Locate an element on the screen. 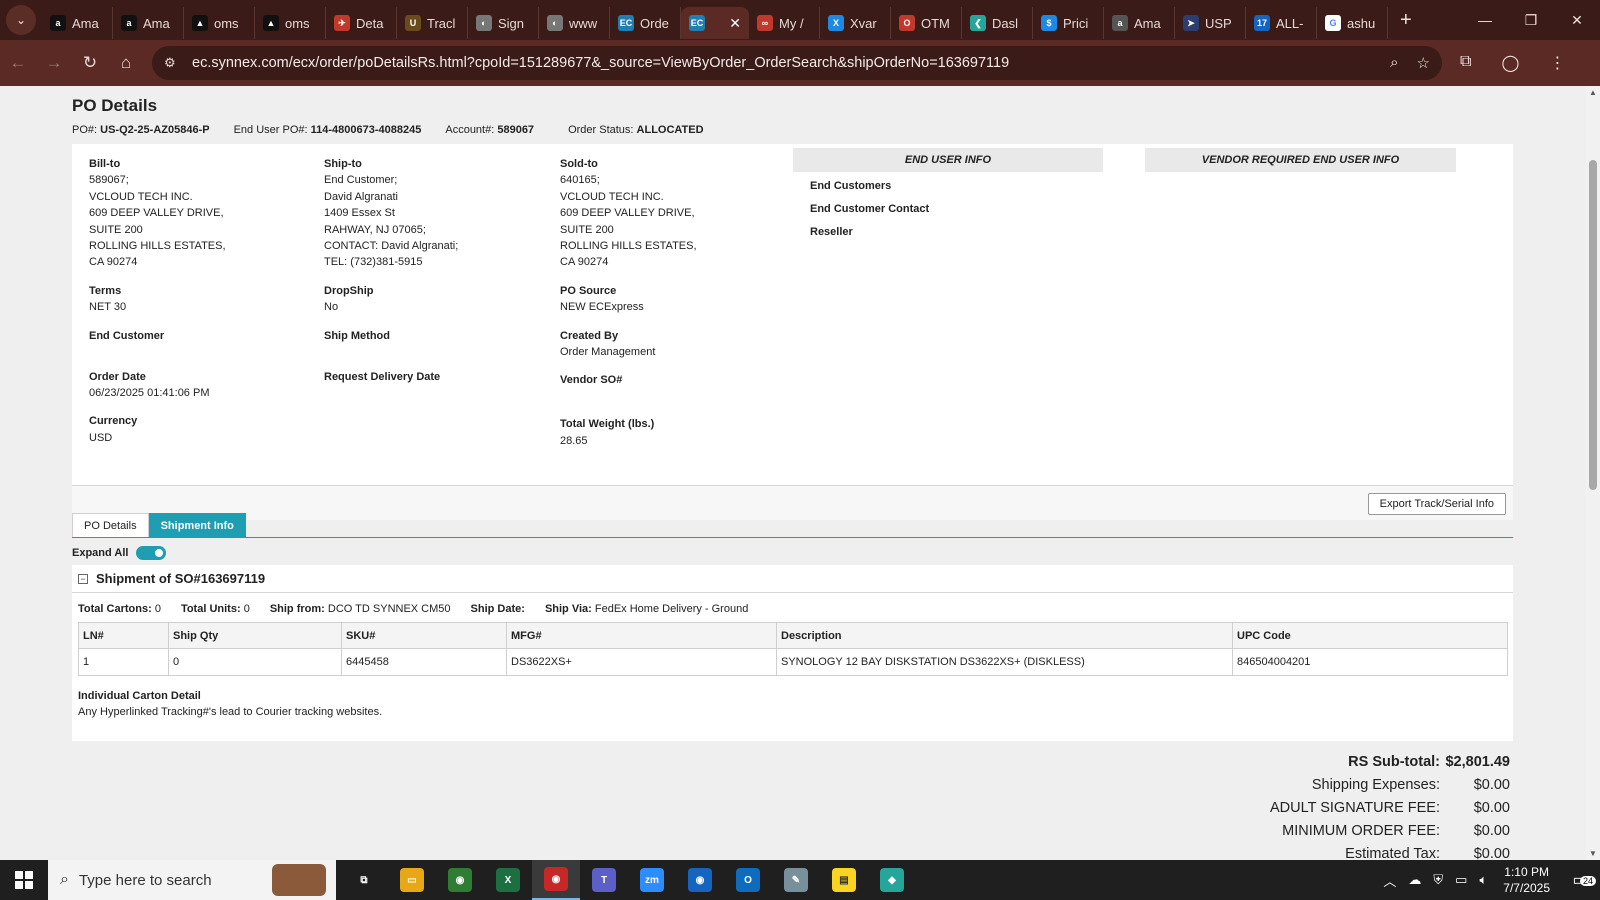  browser-tab: Gashu is located at coordinates (1352, 23).